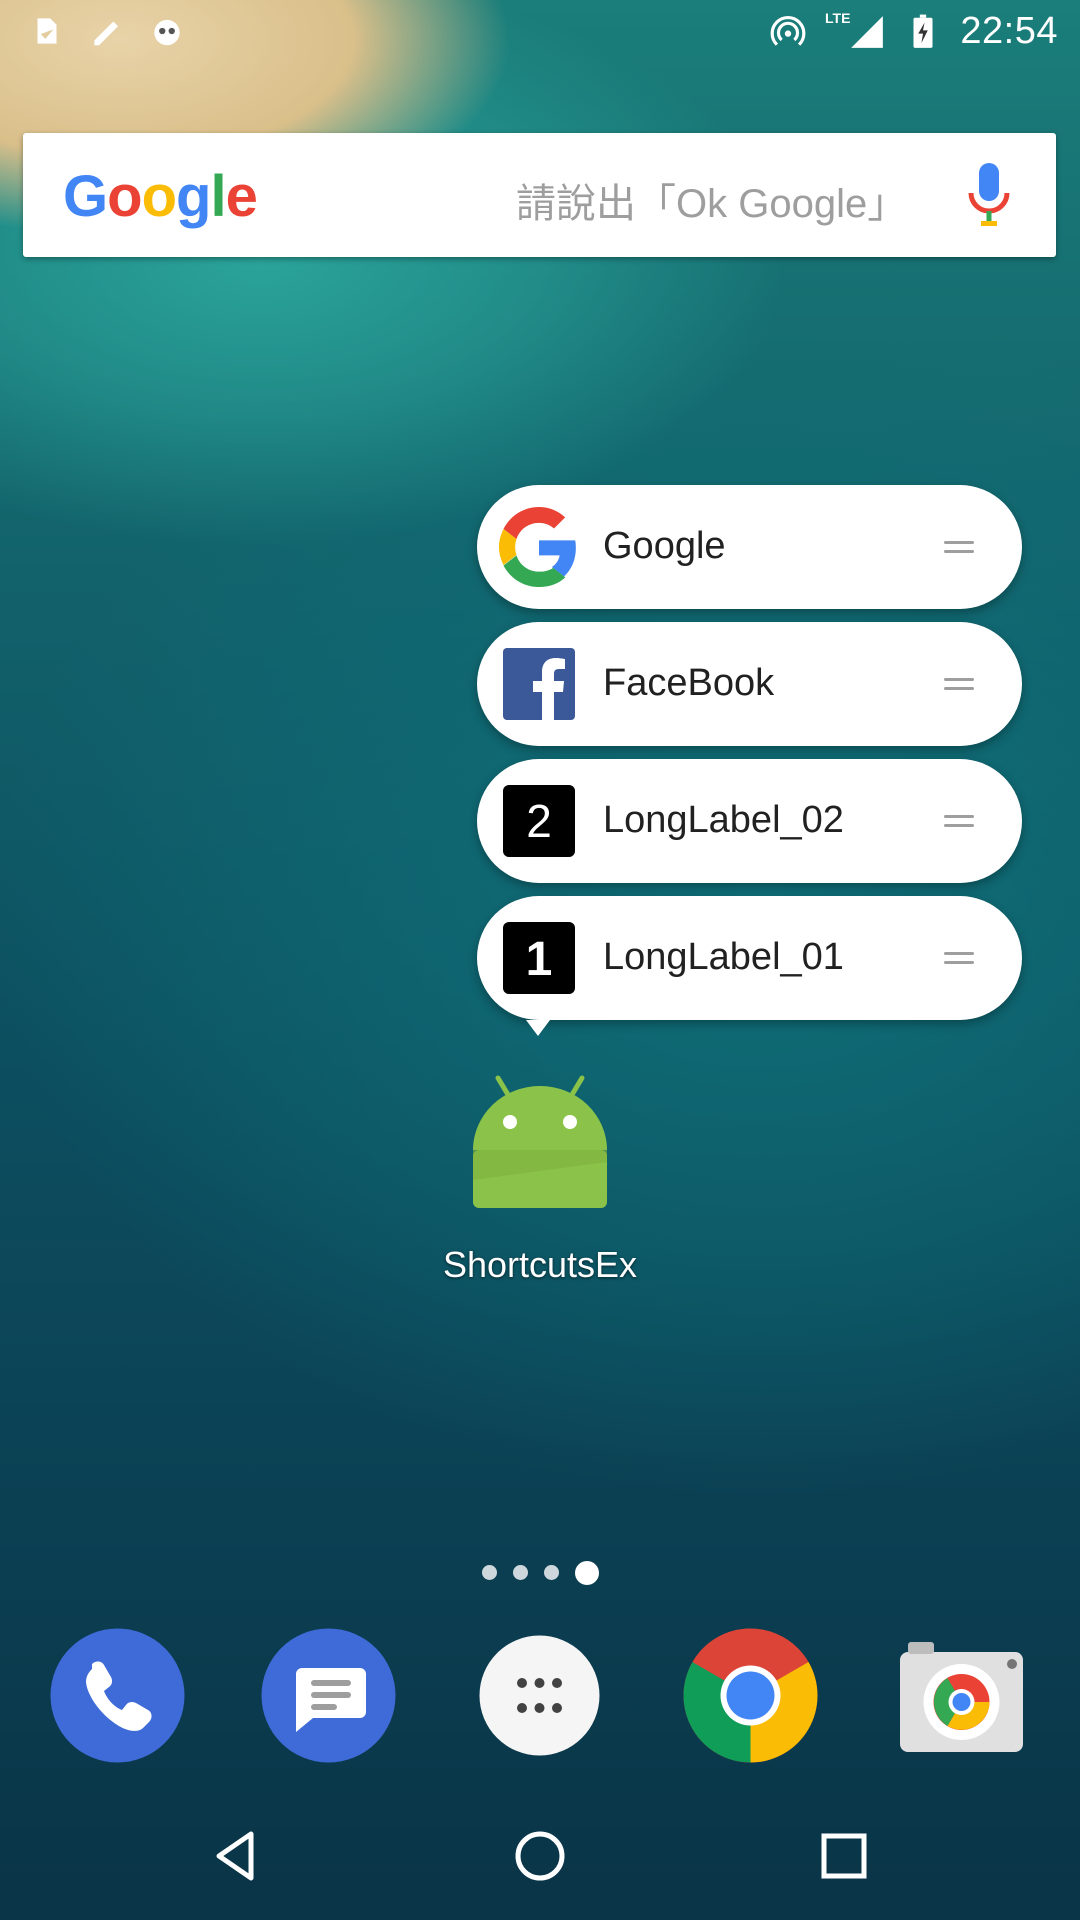 The height and width of the screenshot is (1920, 1080). Describe the element at coordinates (867, 31) in the screenshot. I see `signal-icon` at that location.